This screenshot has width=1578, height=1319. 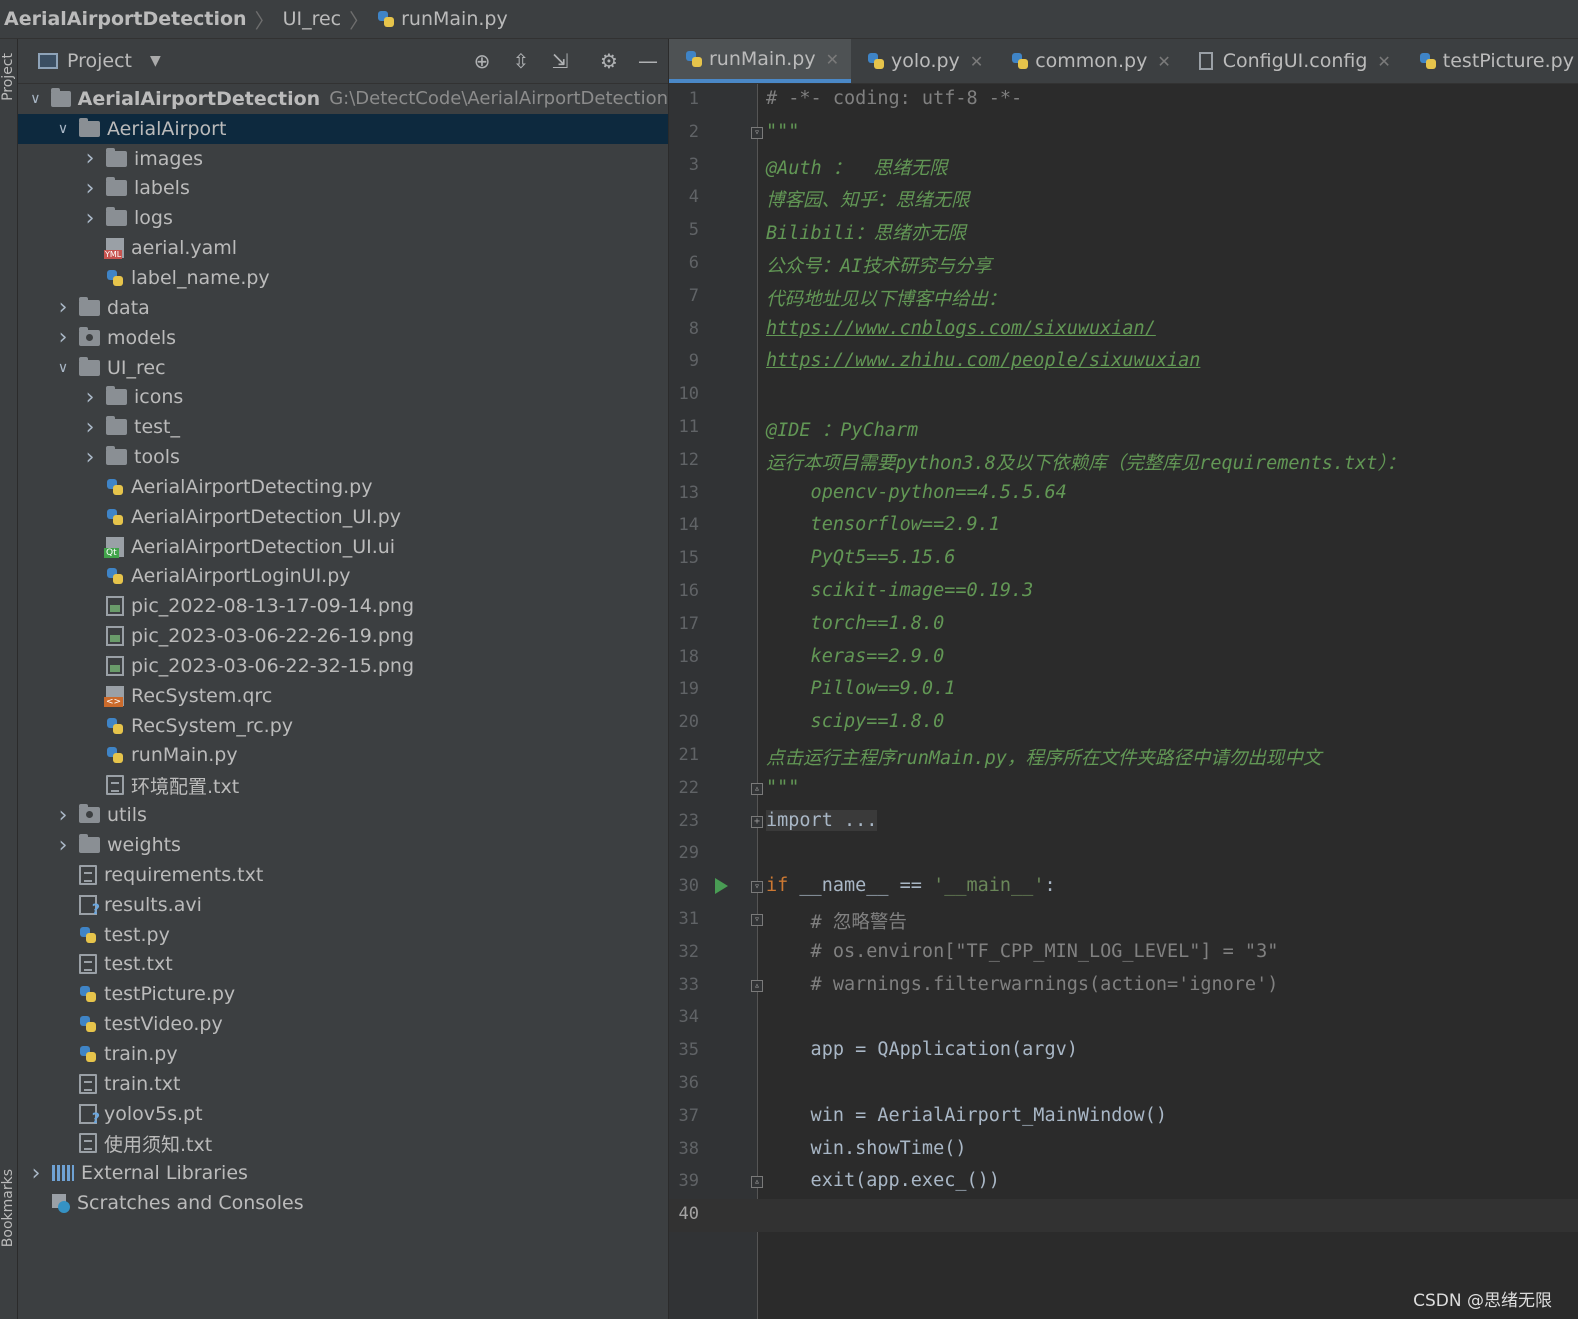 What do you see at coordinates (99, 61) in the screenshot?
I see `project-view-selector: Project` at bounding box center [99, 61].